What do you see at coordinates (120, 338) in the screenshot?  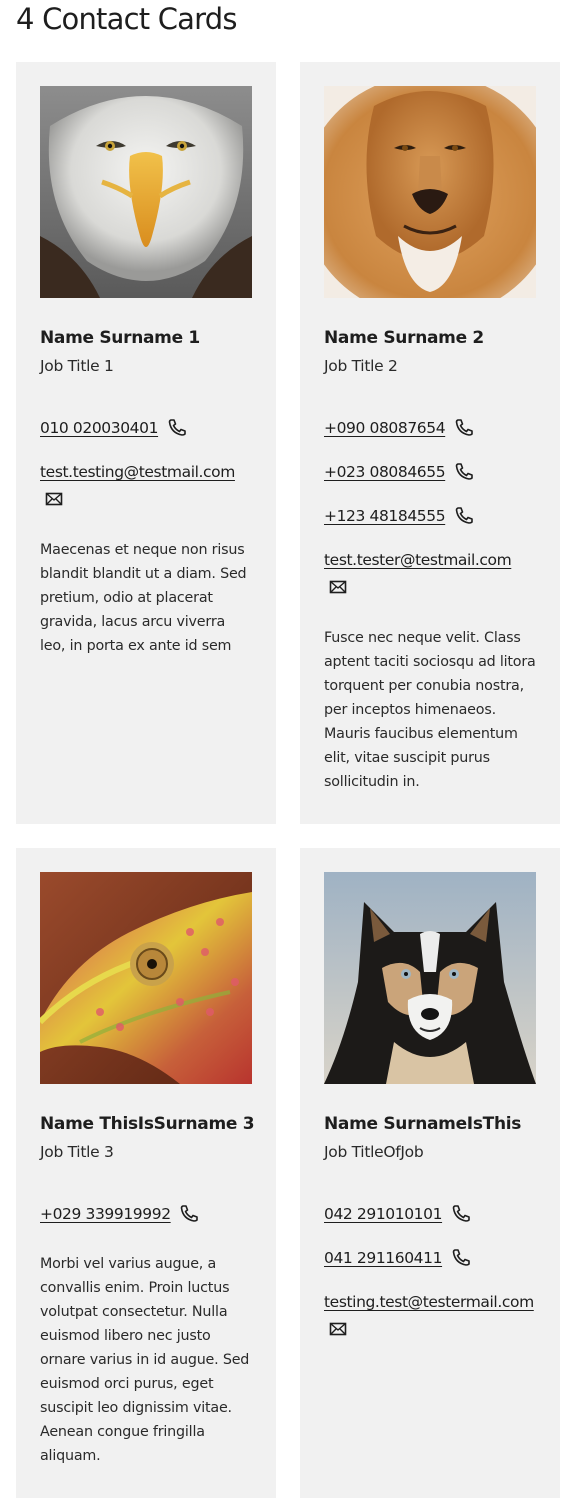 I see `contact-name: Name Surname 1` at bounding box center [120, 338].